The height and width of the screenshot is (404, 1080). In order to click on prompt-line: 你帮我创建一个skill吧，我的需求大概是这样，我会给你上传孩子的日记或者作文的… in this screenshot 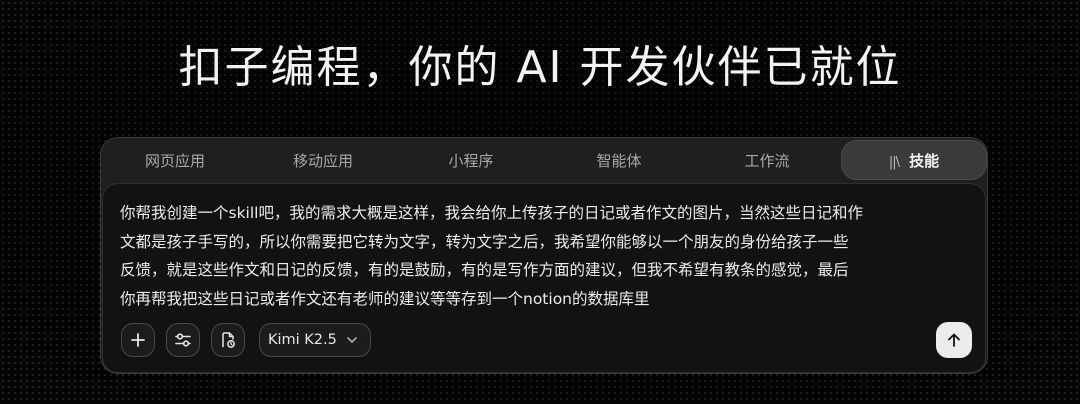, I will do `click(491, 213)`.